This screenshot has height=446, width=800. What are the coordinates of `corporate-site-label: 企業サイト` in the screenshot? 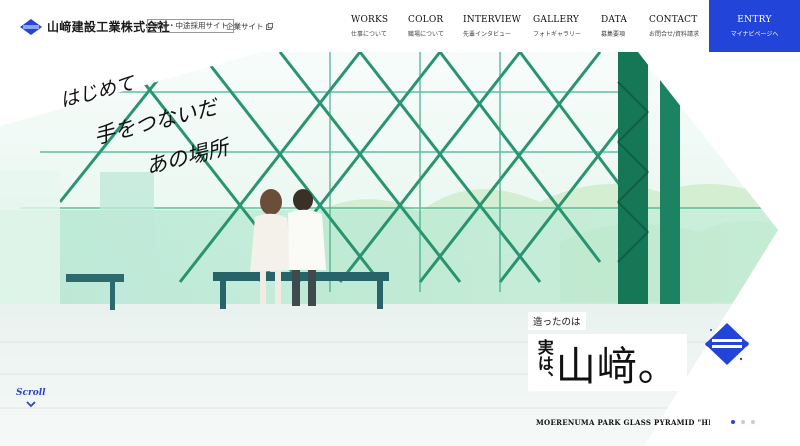 It's located at (245, 26).